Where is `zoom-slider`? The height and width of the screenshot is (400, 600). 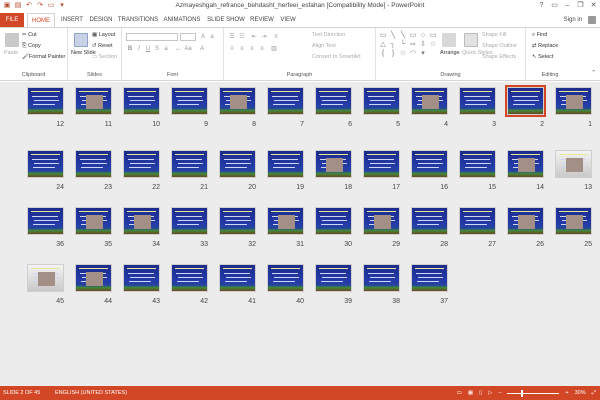 zoom-slider is located at coordinates (533, 393).